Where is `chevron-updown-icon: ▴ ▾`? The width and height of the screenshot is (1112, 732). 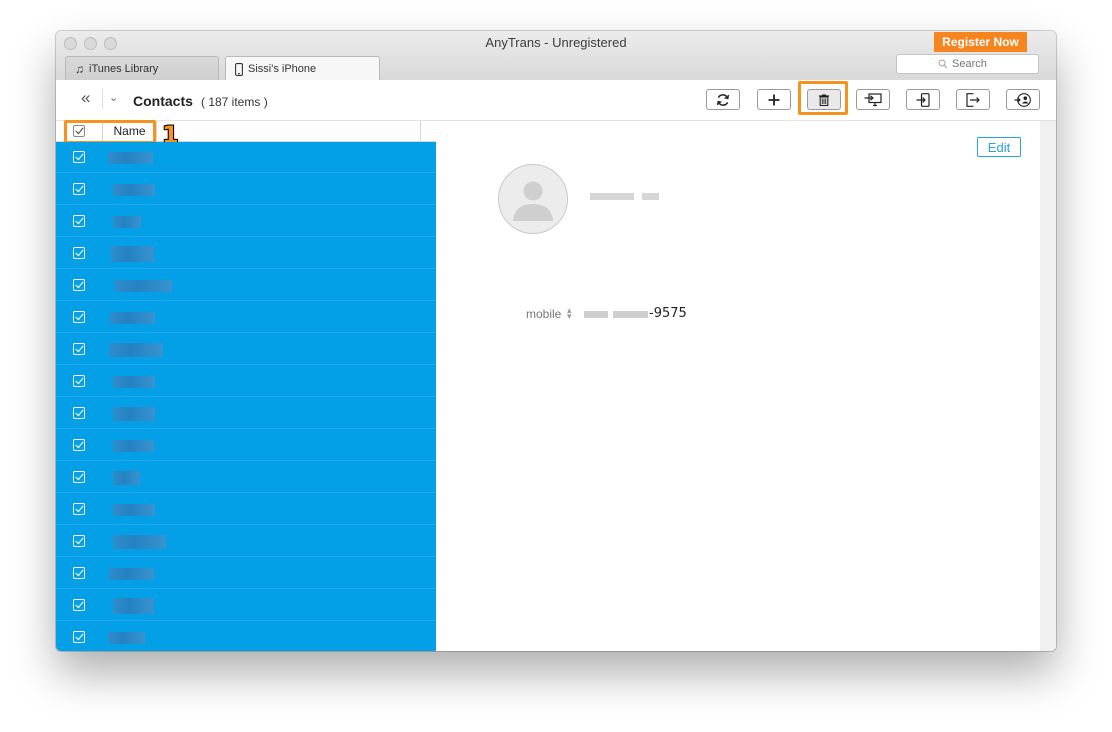
chevron-updown-icon: ▴ ▾ is located at coordinates (569, 313).